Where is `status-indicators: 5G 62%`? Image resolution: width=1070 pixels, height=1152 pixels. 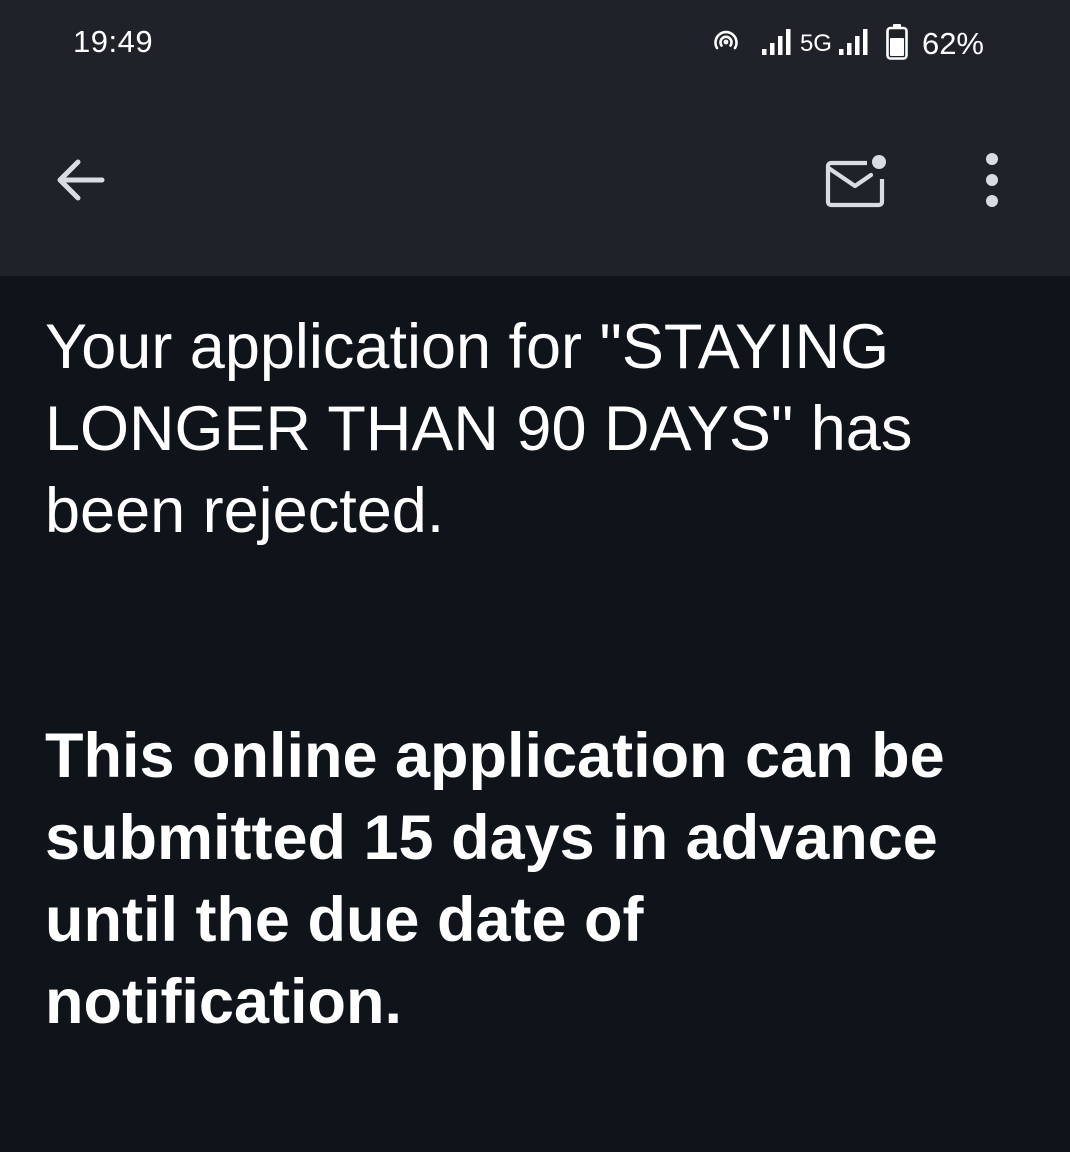 status-indicators: 5G 62% is located at coordinates (847, 44).